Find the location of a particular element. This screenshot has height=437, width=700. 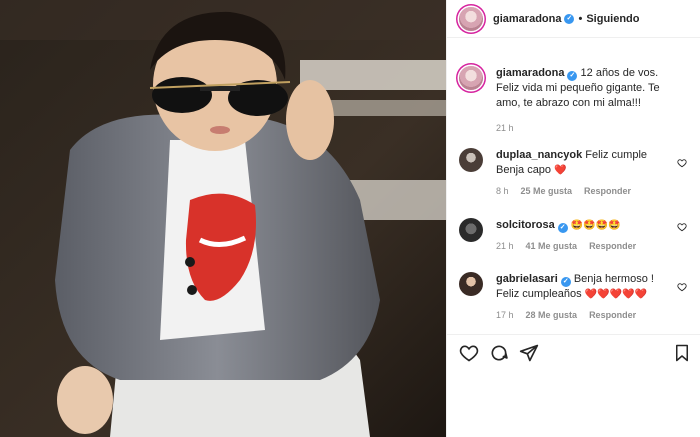

author-avatar-caption is located at coordinates (471, 78).